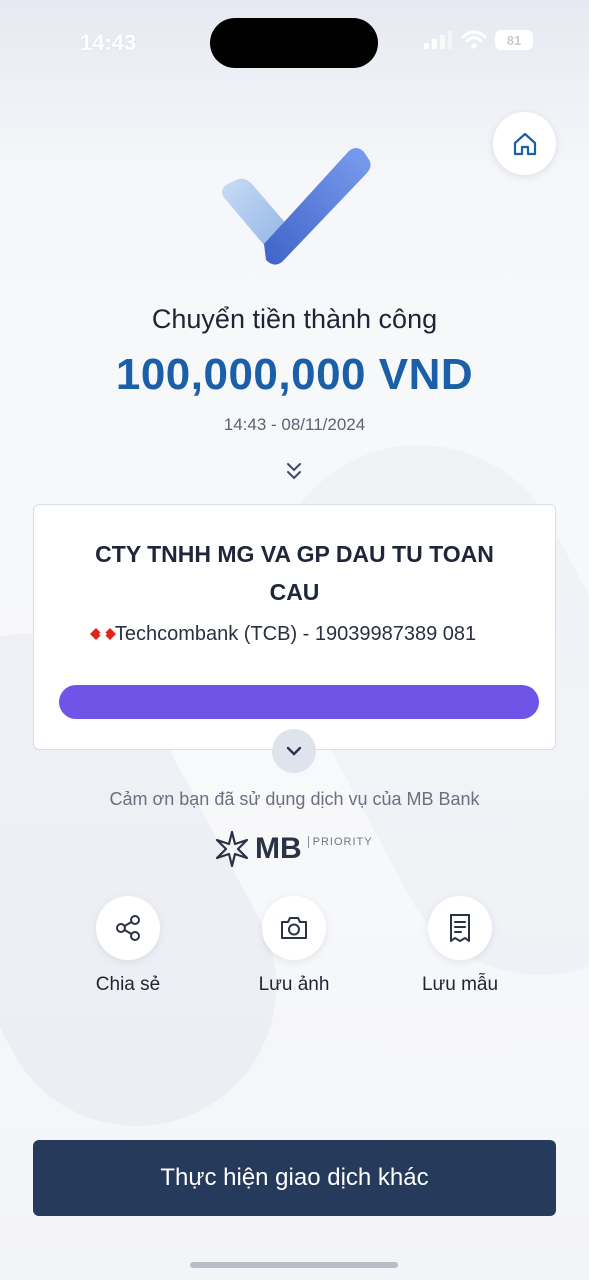 The image size is (589, 1280). I want to click on redaction-mark, so click(299, 702).